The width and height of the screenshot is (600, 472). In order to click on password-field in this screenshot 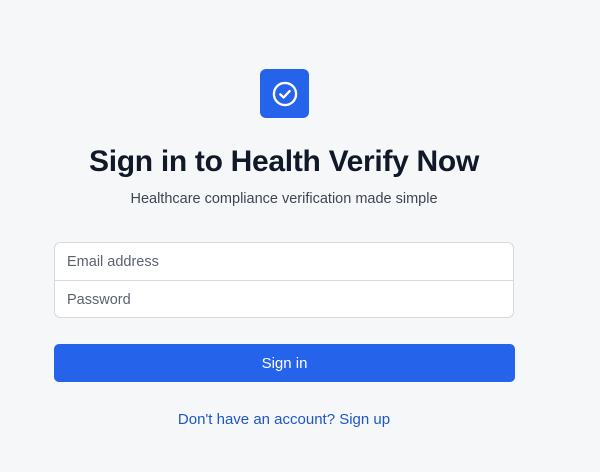, I will do `click(284, 299)`.